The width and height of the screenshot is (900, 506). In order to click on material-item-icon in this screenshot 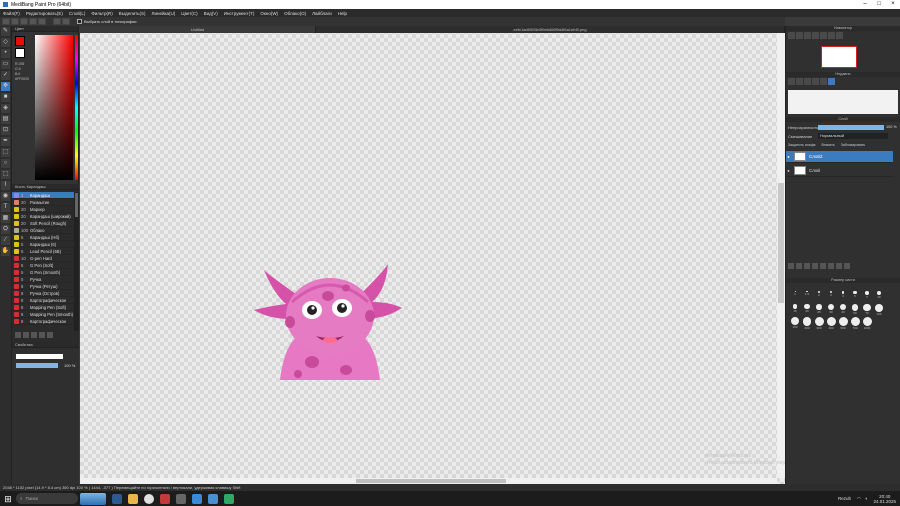, I will do `click(823, 81)`.